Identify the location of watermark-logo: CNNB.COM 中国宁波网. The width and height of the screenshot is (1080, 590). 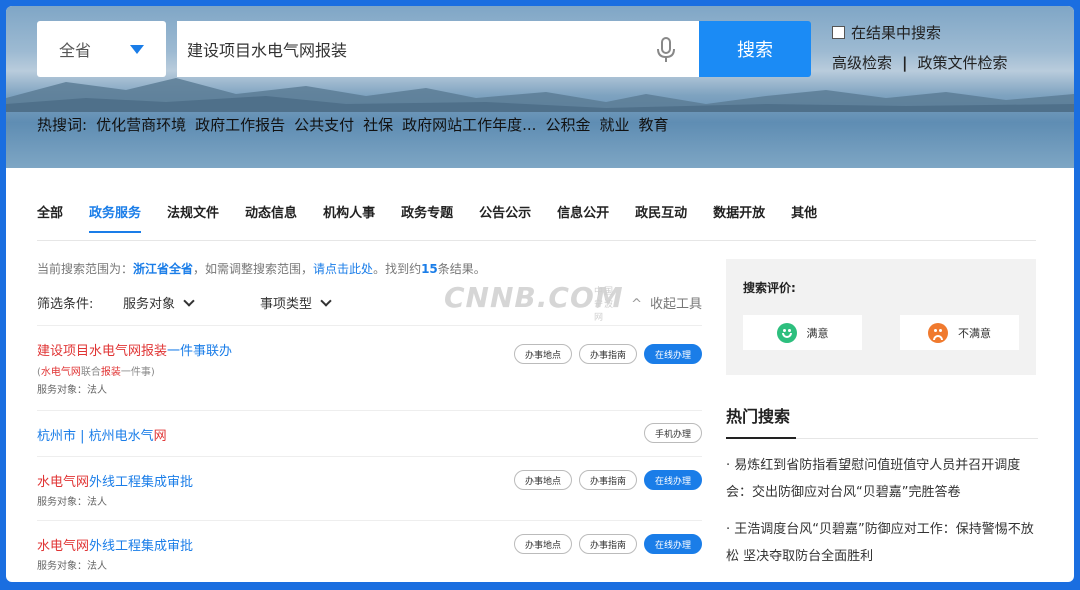
(534, 302).